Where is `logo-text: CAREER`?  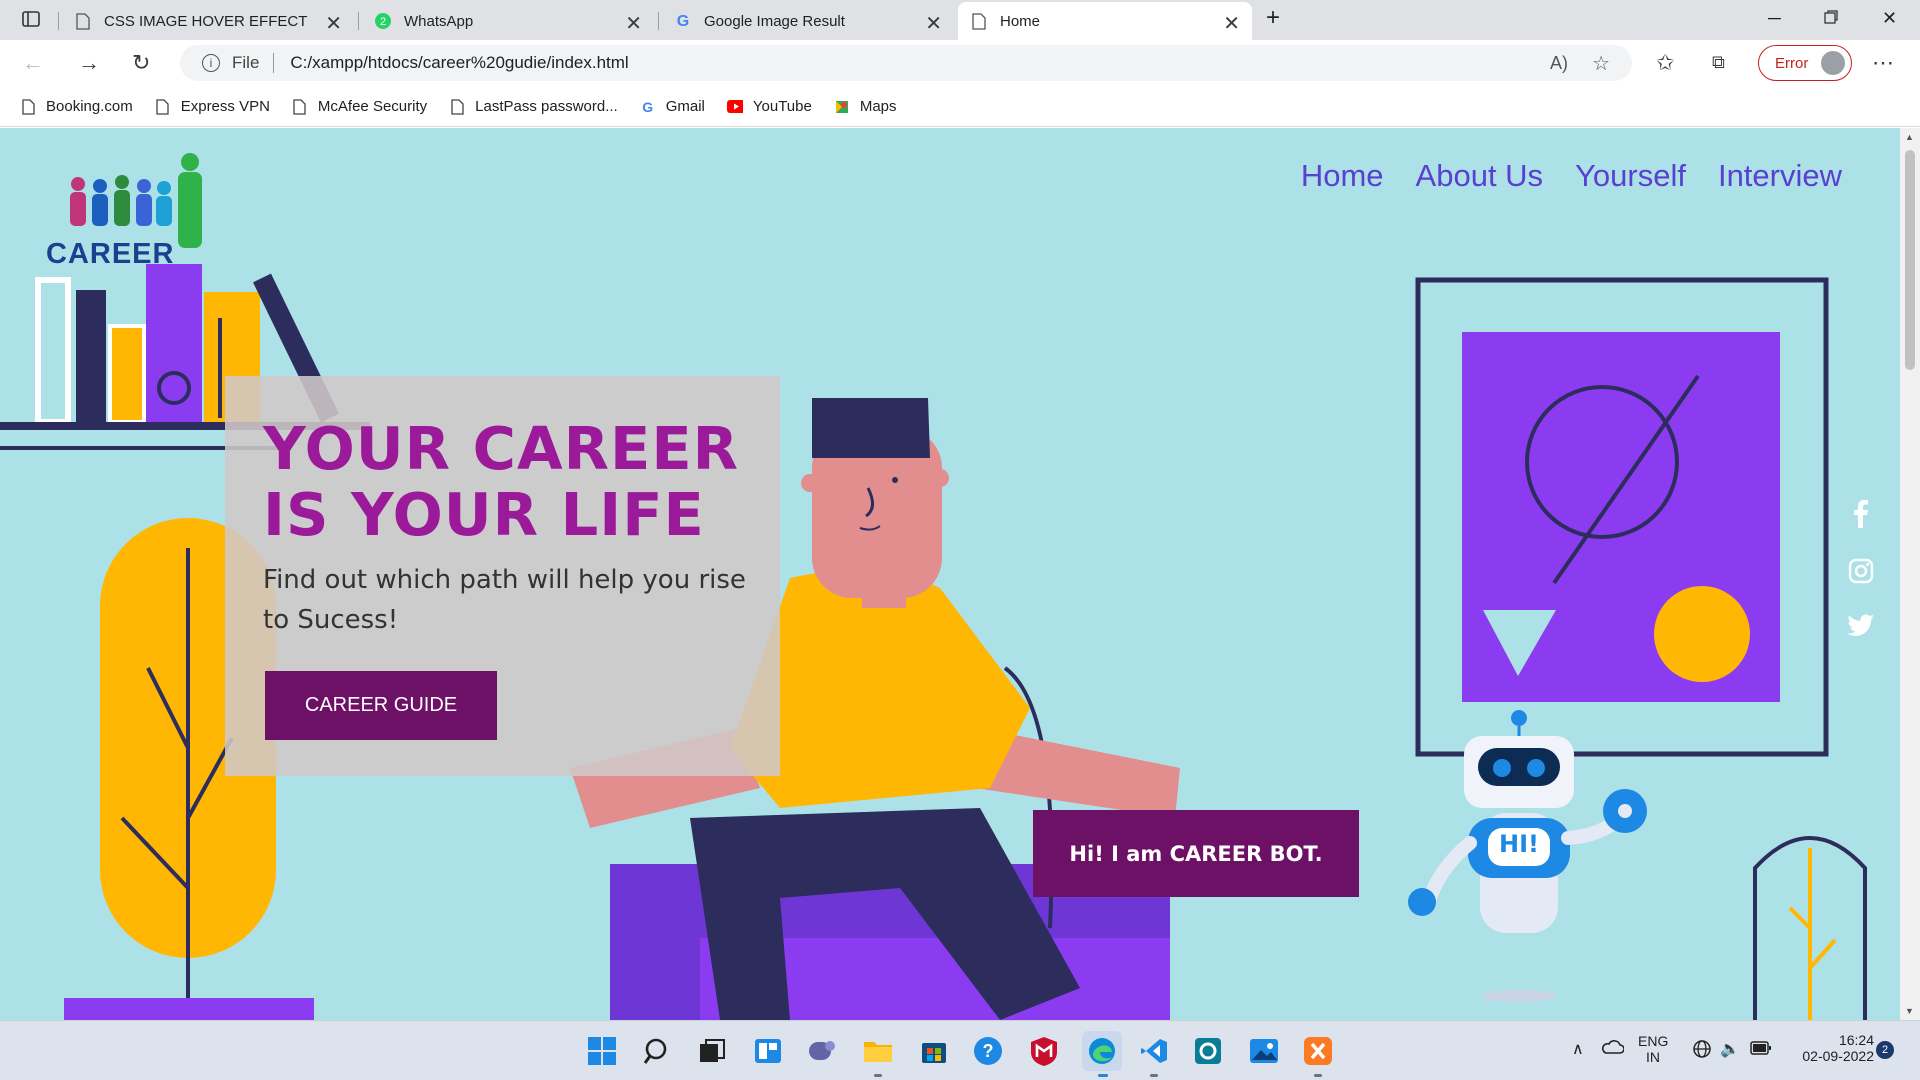 logo-text: CAREER is located at coordinates (110, 254).